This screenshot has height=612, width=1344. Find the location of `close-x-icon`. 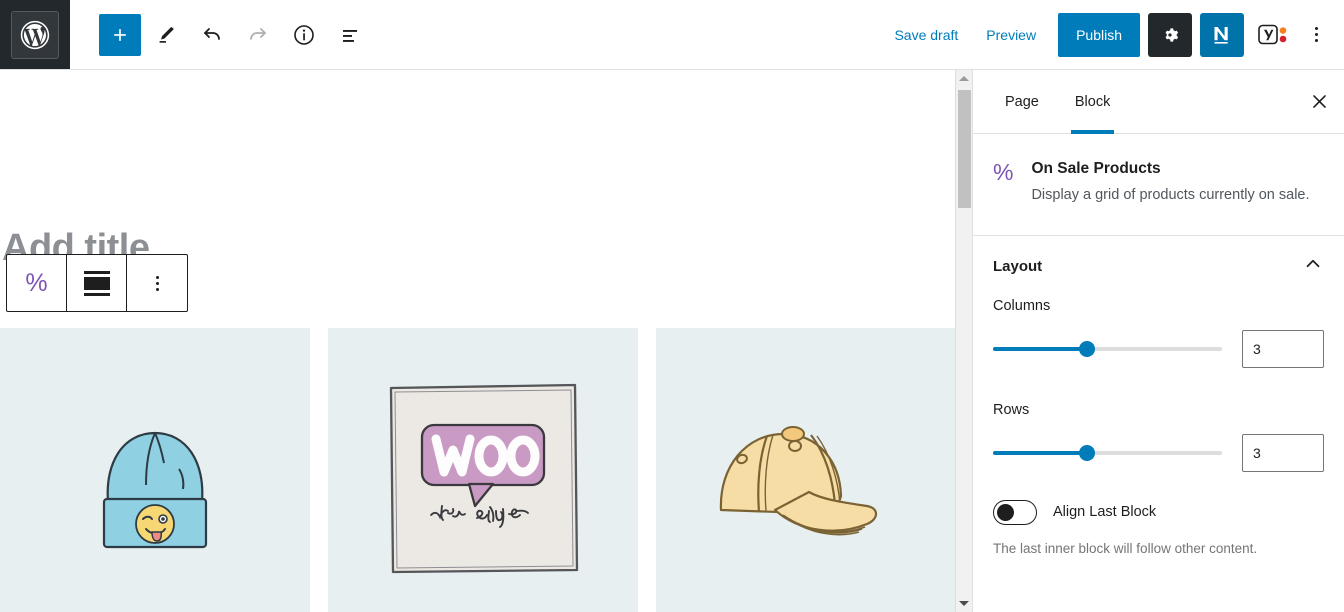

close-x-icon is located at coordinates (1319, 101).